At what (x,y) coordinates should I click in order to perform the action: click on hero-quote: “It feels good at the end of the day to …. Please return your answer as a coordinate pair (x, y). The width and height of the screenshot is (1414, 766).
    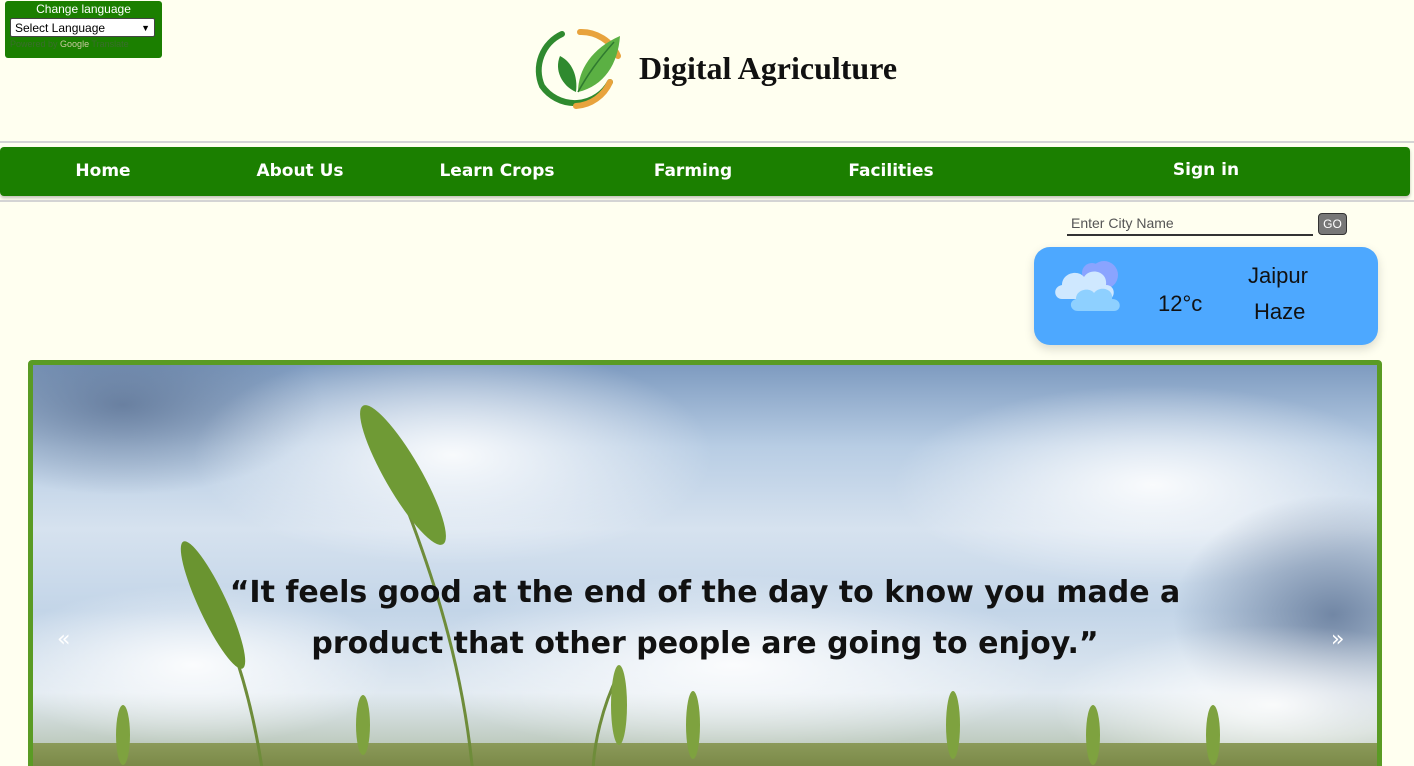
    Looking at the image, I should click on (705, 618).